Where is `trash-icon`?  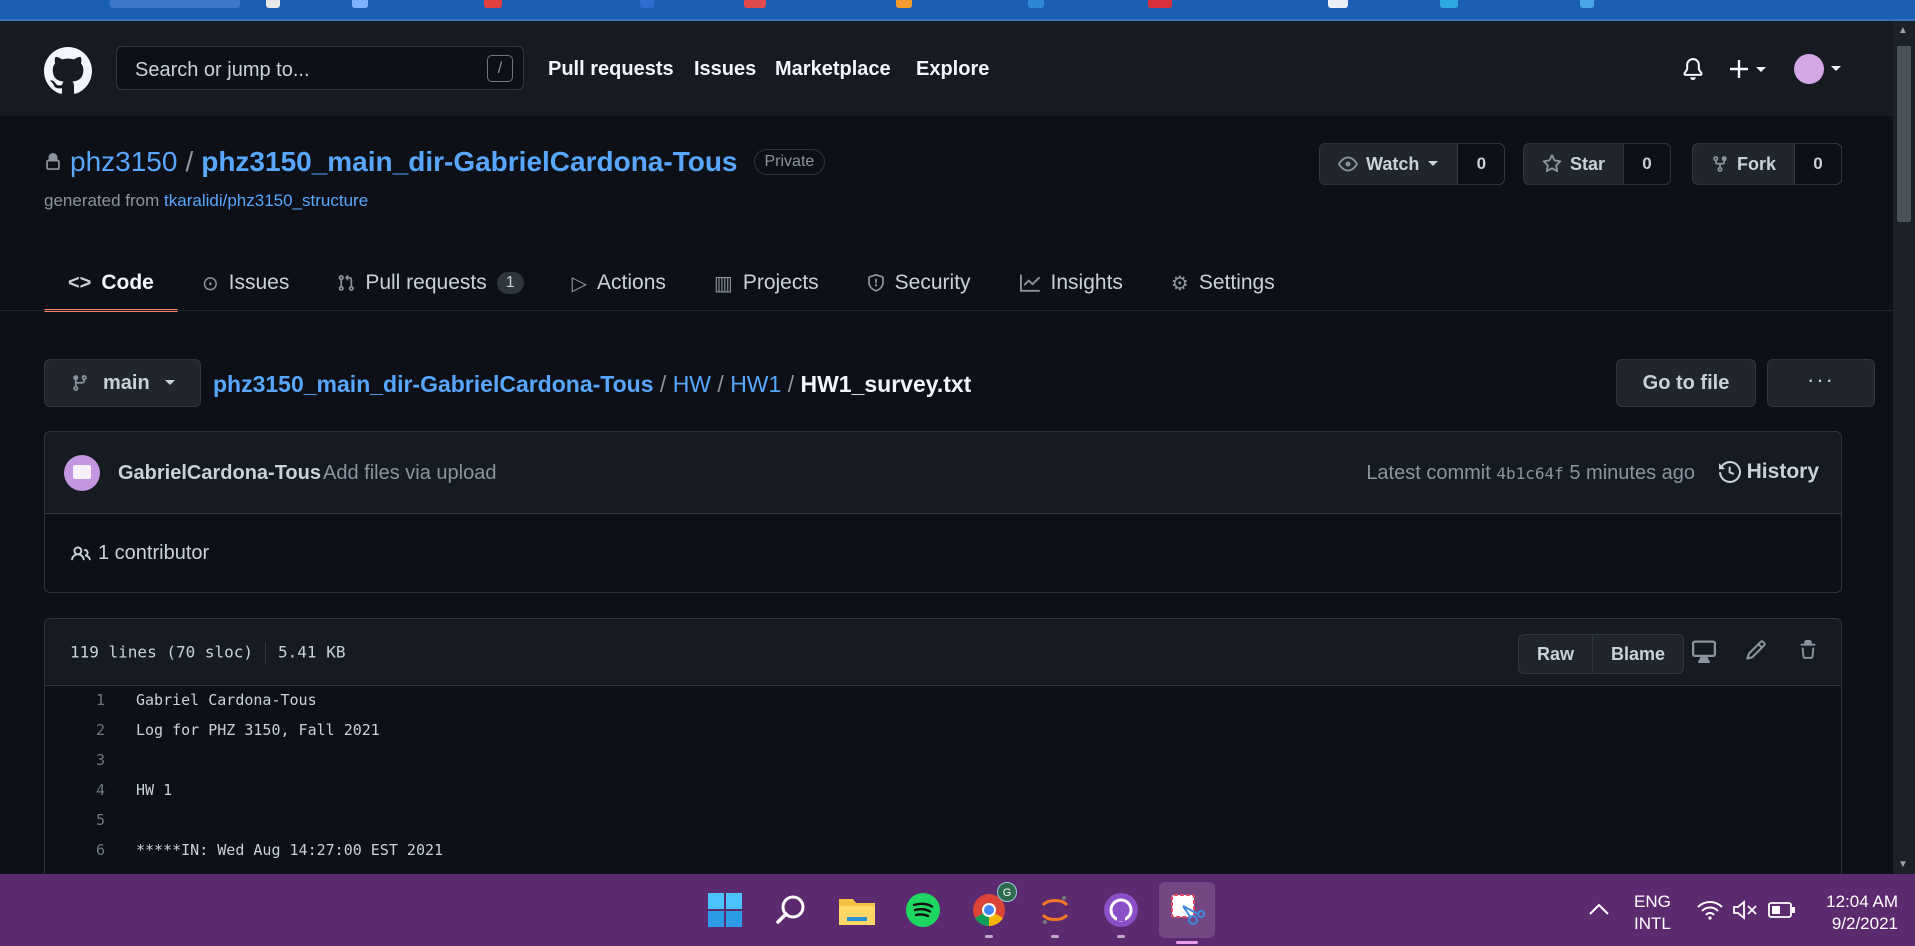 trash-icon is located at coordinates (1808, 650).